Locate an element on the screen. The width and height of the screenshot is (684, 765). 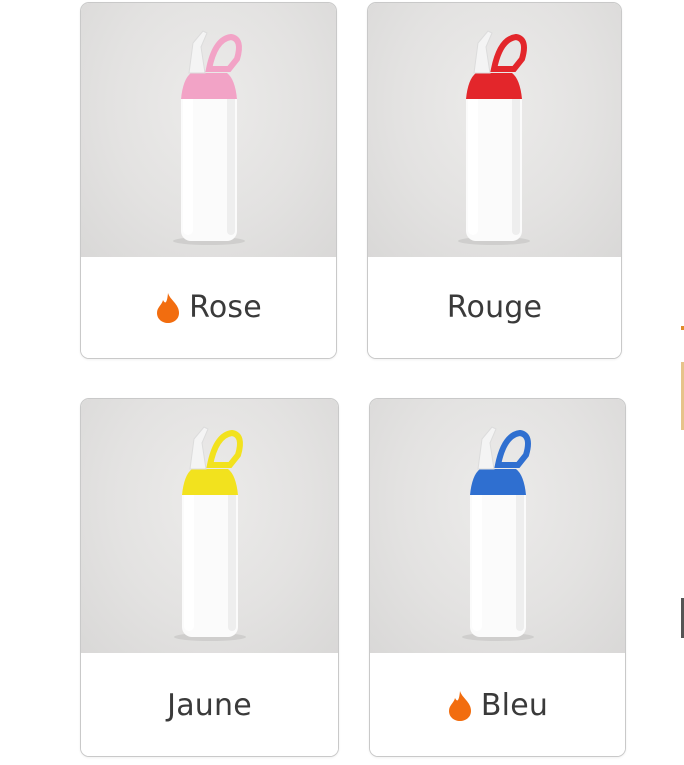
color-option-caption: Jaune is located at coordinates (209, 705).